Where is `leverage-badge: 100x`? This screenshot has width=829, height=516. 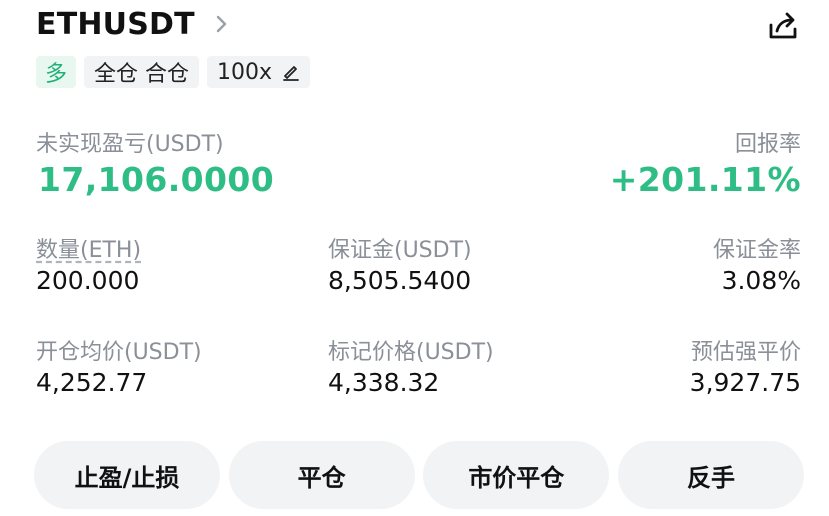
leverage-badge: 100x is located at coordinates (259, 72).